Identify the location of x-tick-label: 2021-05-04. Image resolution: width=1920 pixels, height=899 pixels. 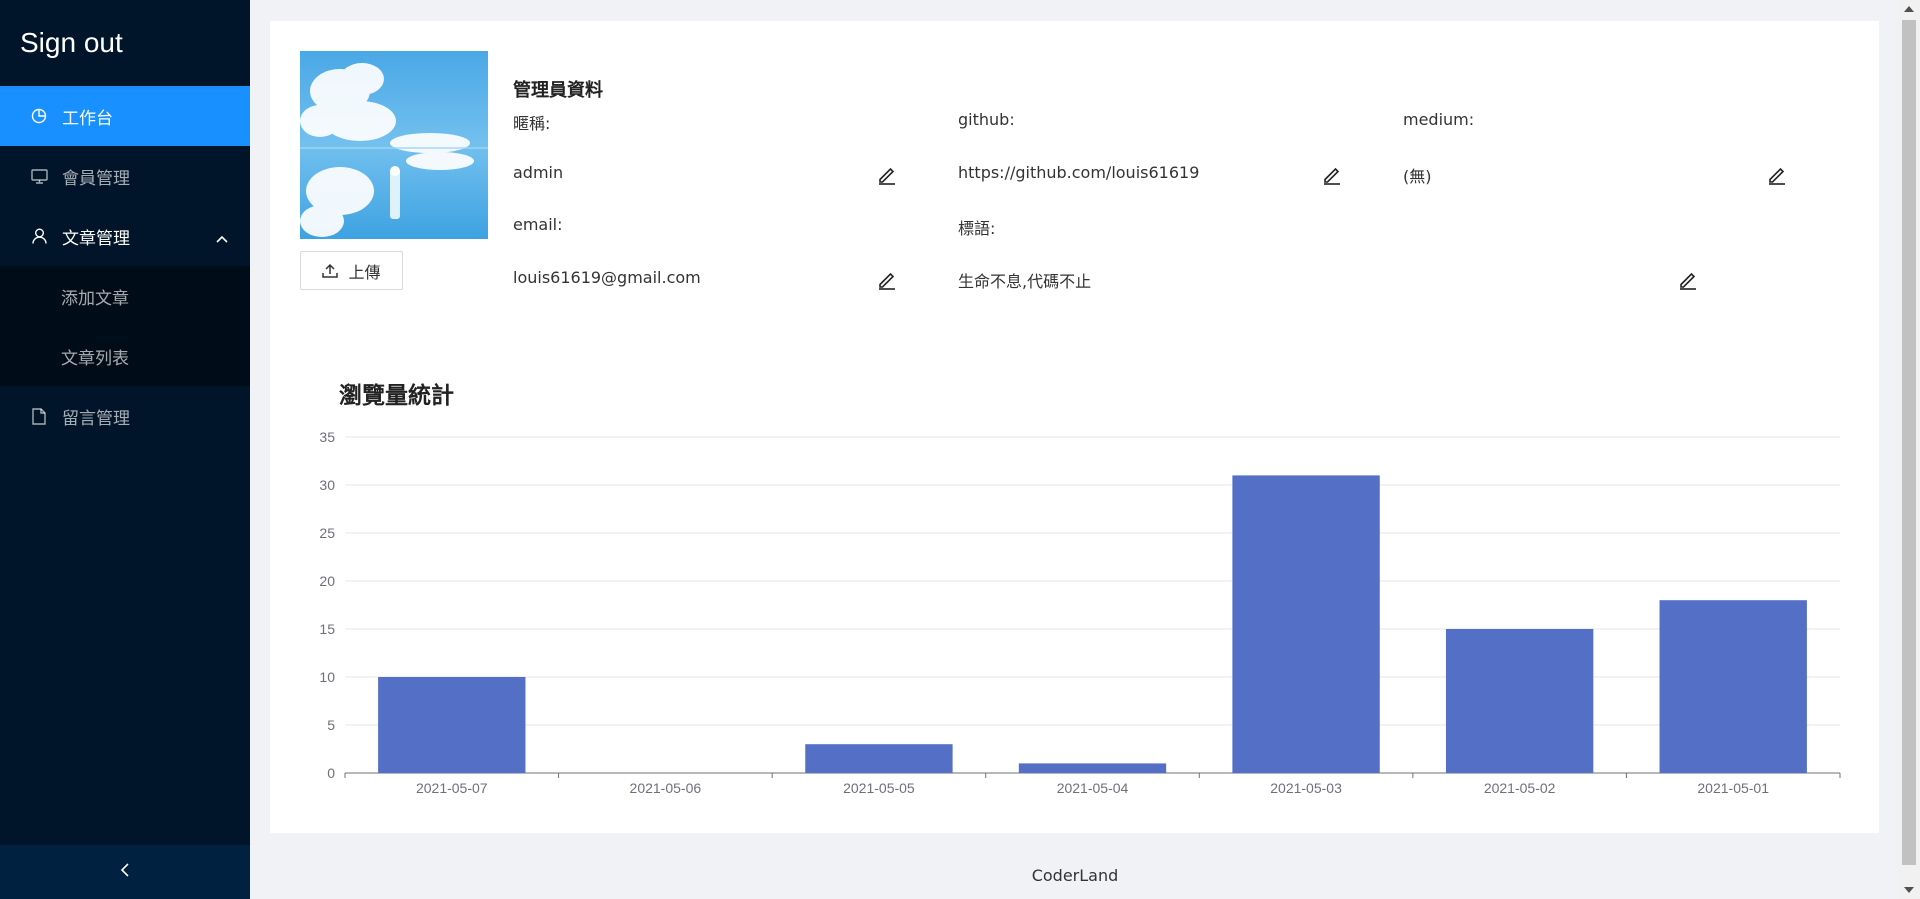
(1093, 788).